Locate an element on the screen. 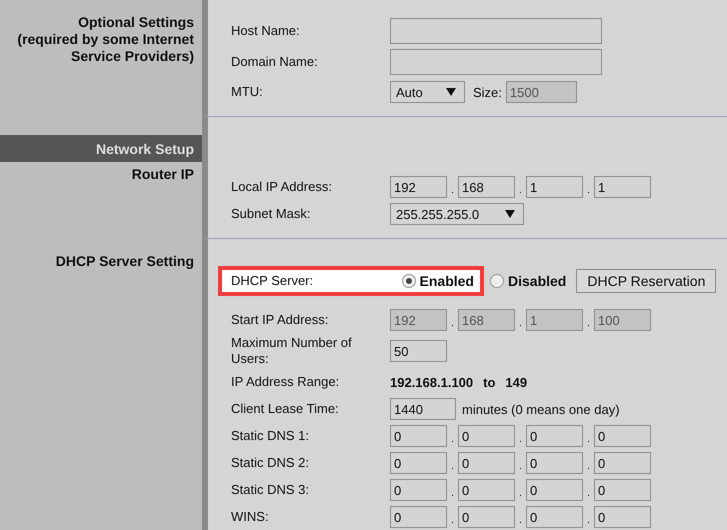 Image resolution: width=727 pixels, height=530 pixels. radio-option: Enabled is located at coordinates (438, 281).